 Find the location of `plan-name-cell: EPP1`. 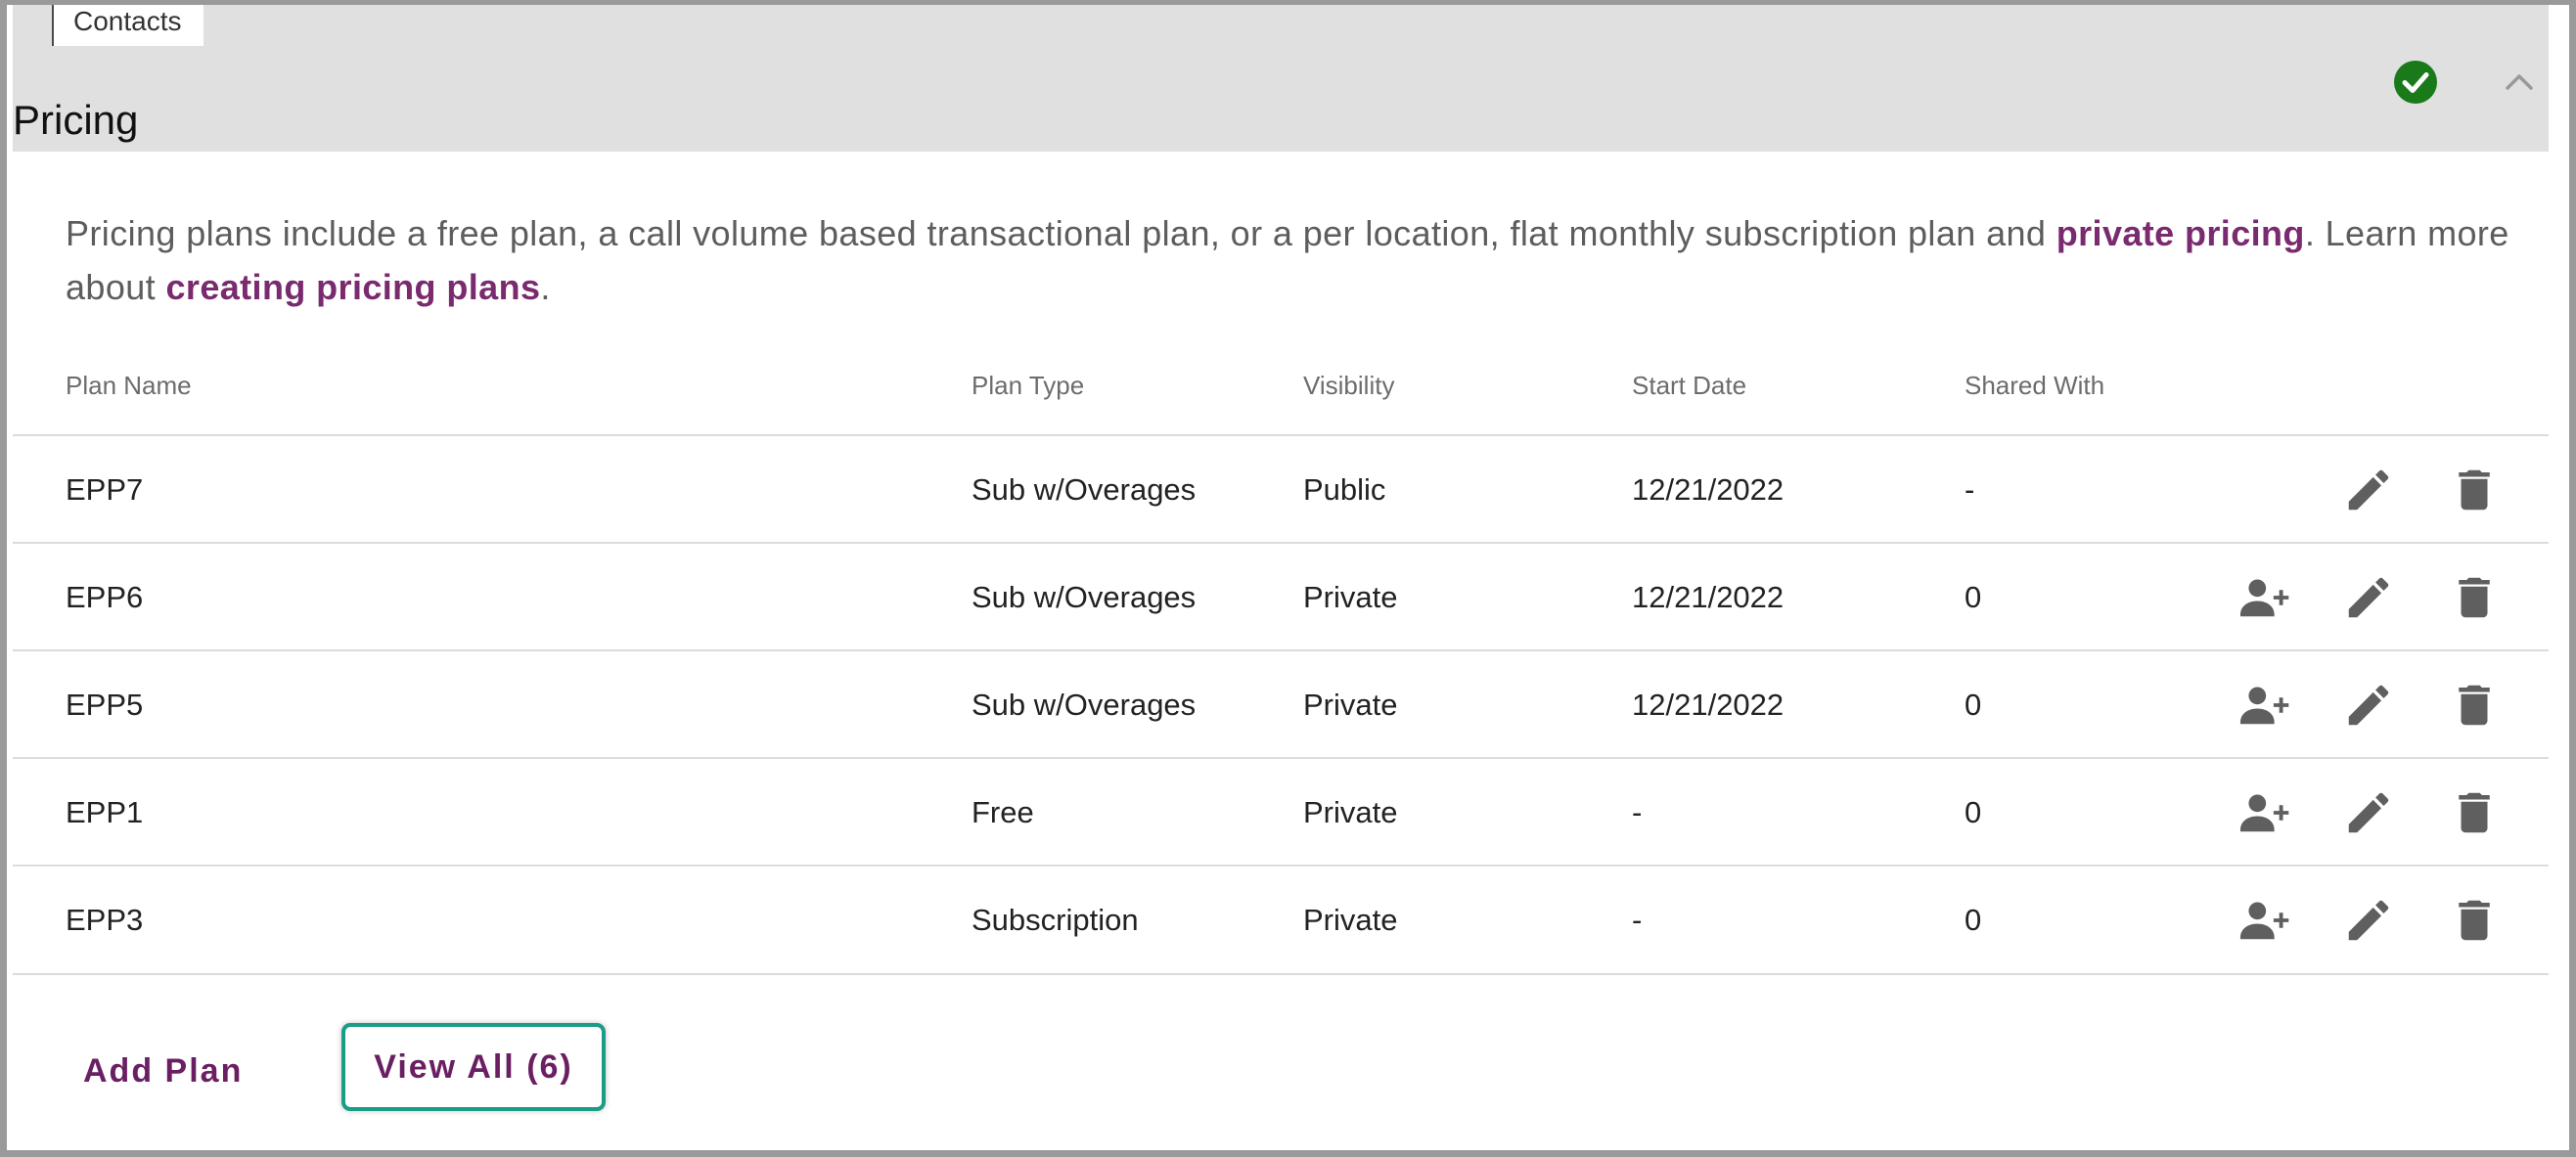

plan-name-cell: EPP1 is located at coordinates (105, 812).